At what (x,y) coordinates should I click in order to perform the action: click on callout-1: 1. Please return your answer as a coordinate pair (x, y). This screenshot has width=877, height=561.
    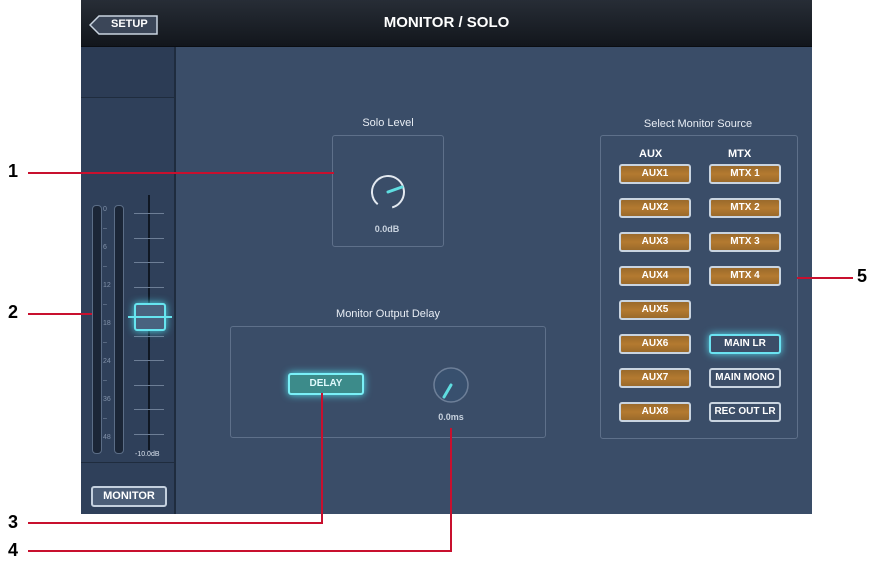
    Looking at the image, I should click on (13, 171).